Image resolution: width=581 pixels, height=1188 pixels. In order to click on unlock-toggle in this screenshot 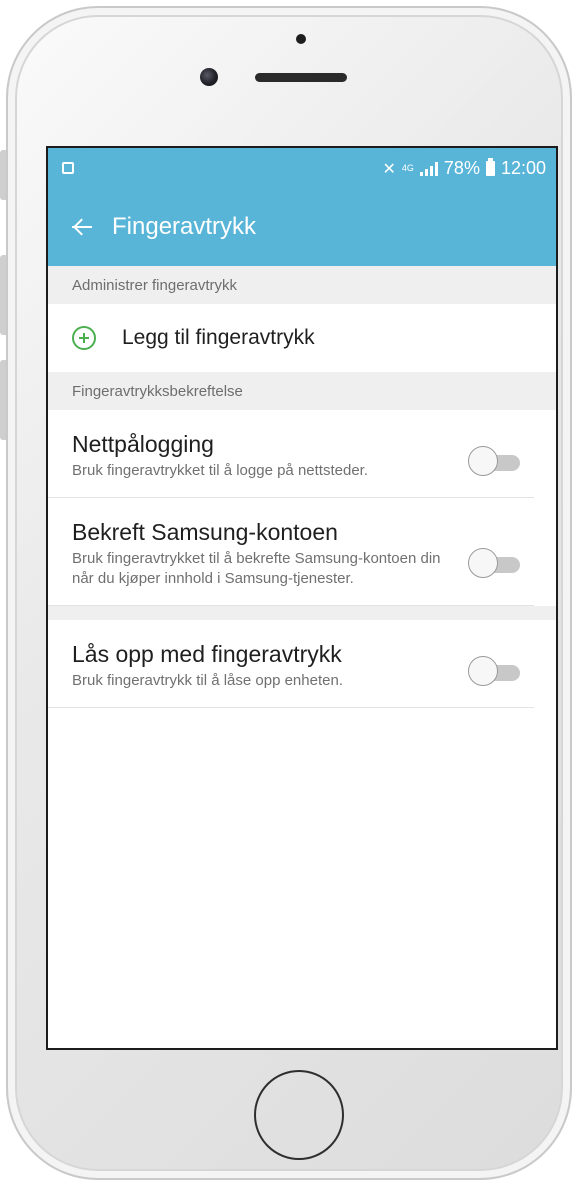, I will do `click(494, 672)`.